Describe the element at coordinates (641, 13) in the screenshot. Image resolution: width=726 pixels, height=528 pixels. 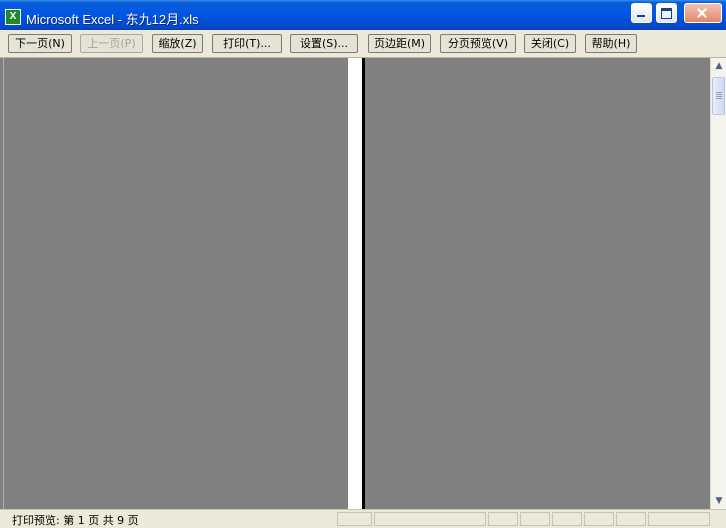
I see `minimize-button` at that location.